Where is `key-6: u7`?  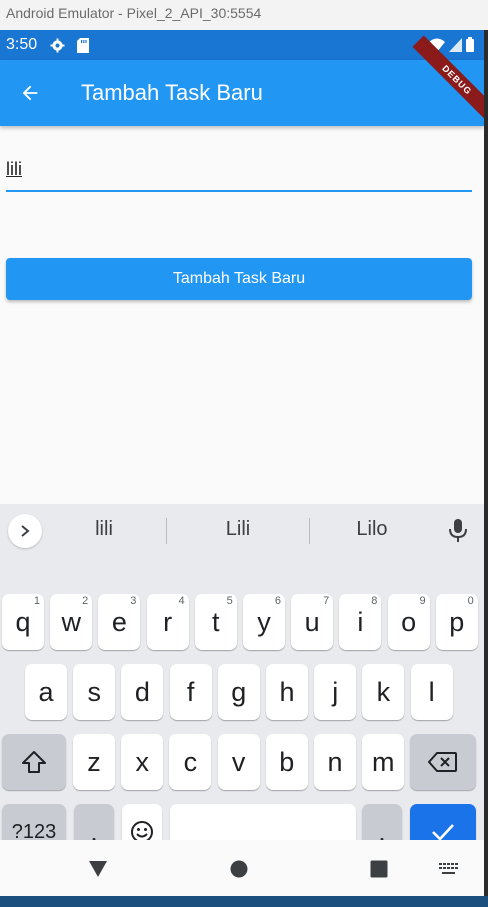 key-6: u7 is located at coordinates (312, 622).